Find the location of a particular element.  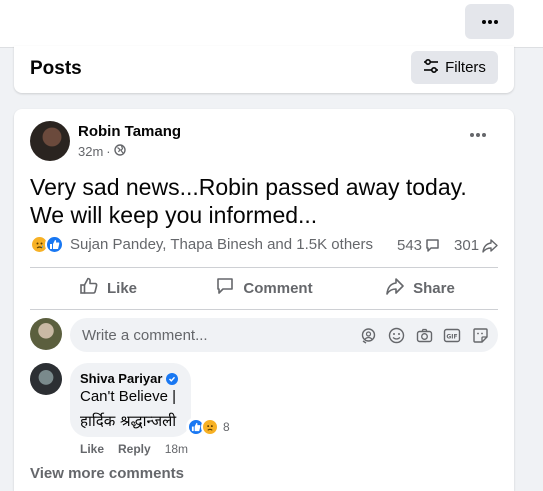

post-meta: 32m · is located at coordinates (102, 151).